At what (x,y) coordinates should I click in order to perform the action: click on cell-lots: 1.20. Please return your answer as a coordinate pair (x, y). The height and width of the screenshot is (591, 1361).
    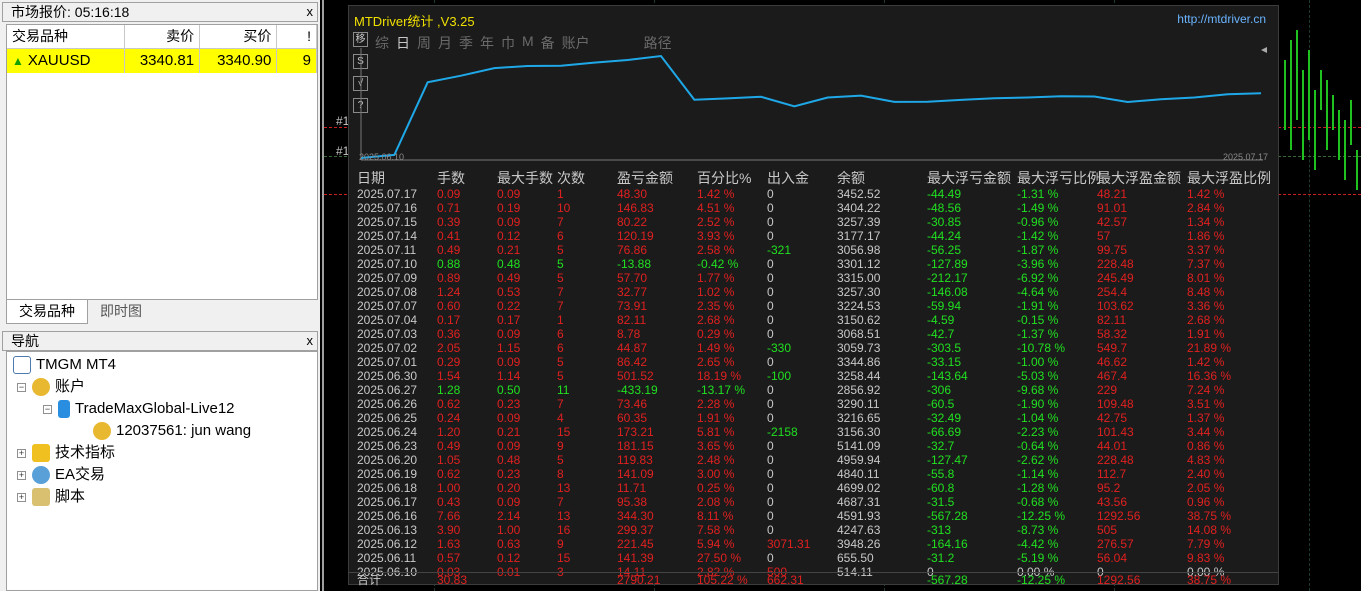
    Looking at the image, I should click on (449, 432).